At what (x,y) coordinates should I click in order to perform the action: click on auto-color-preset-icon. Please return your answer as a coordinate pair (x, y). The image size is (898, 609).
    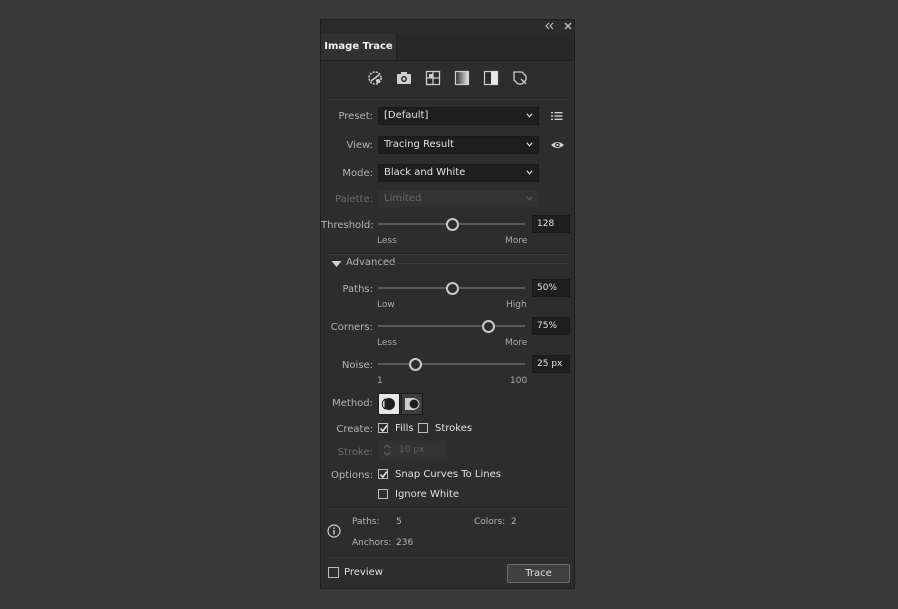
    Looking at the image, I should click on (375, 78).